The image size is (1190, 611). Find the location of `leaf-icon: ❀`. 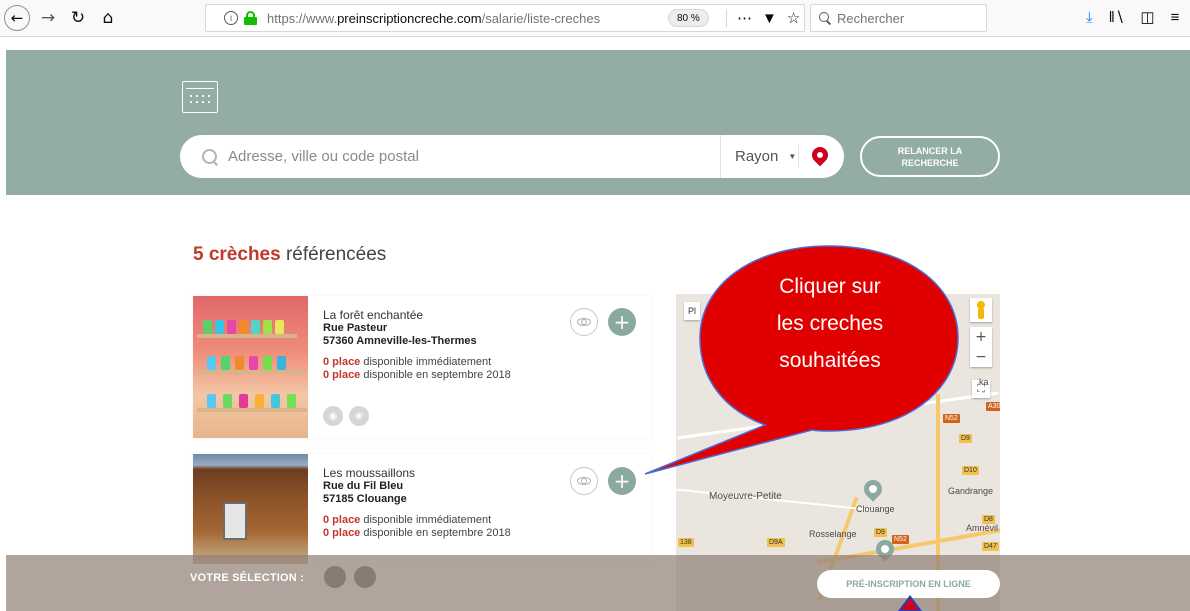

leaf-icon: ❀ is located at coordinates (359, 416).